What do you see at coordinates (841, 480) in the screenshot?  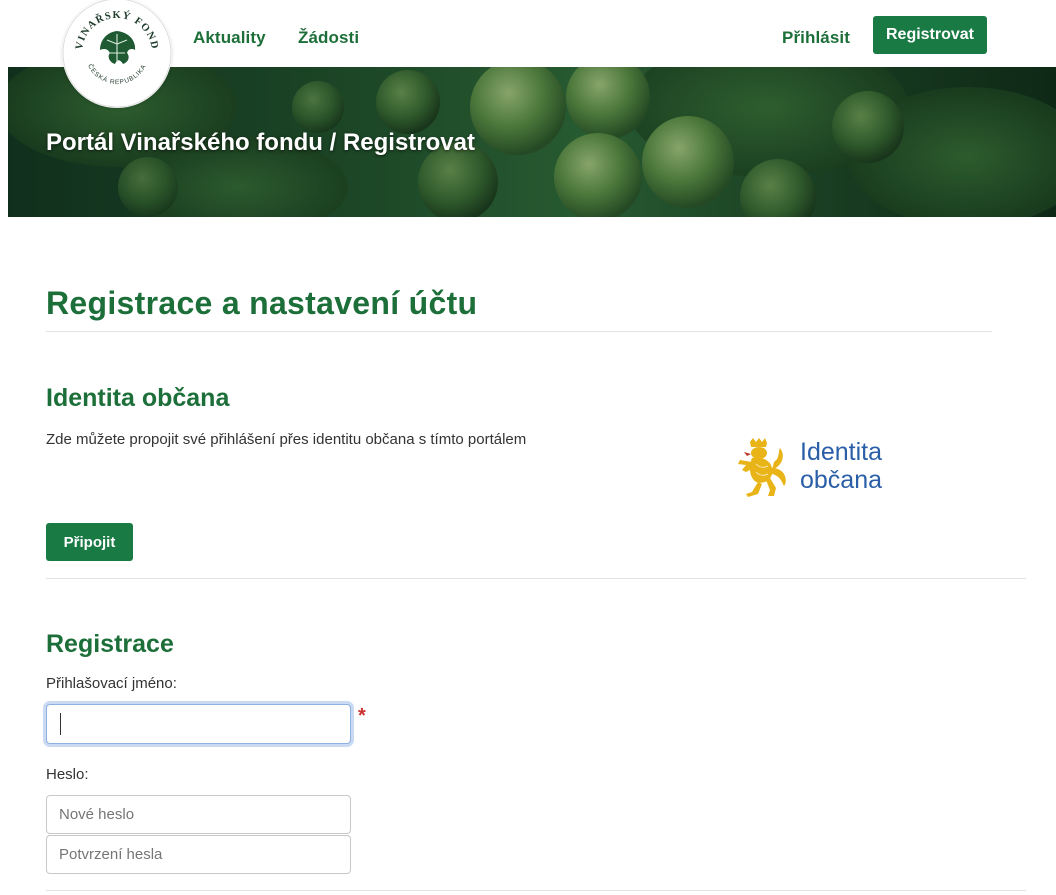 I see `identita-logo-line2: občana` at bounding box center [841, 480].